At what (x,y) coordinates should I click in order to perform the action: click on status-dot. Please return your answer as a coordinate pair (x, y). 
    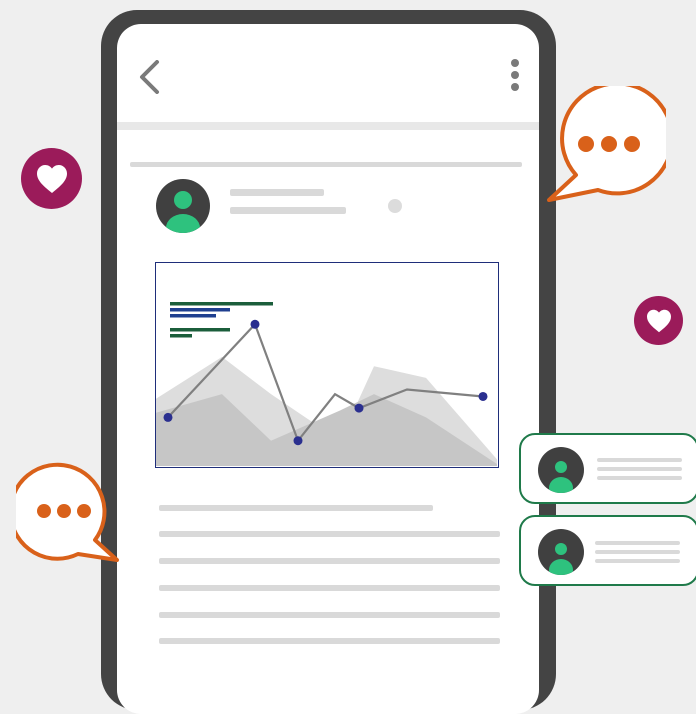
    Looking at the image, I should click on (395, 206).